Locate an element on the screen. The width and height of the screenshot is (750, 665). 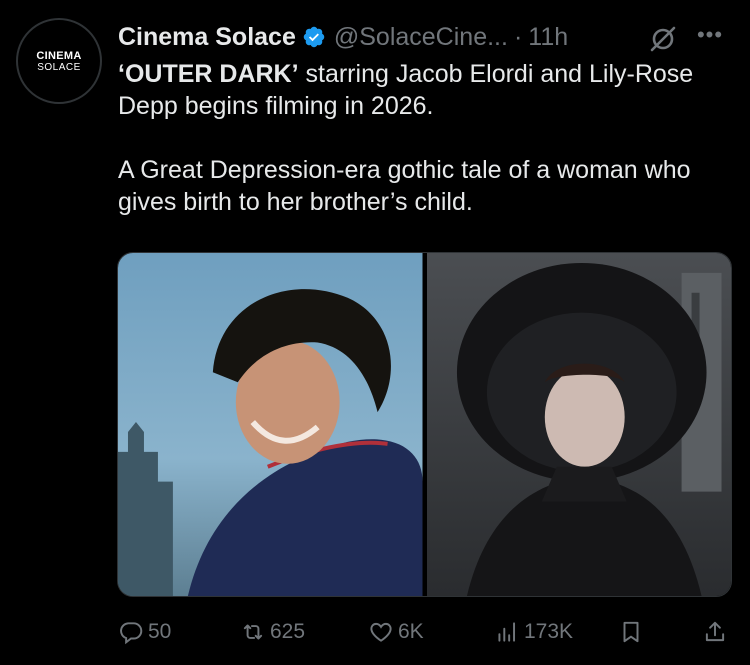
verified-badge-icon is located at coordinates (314, 37).